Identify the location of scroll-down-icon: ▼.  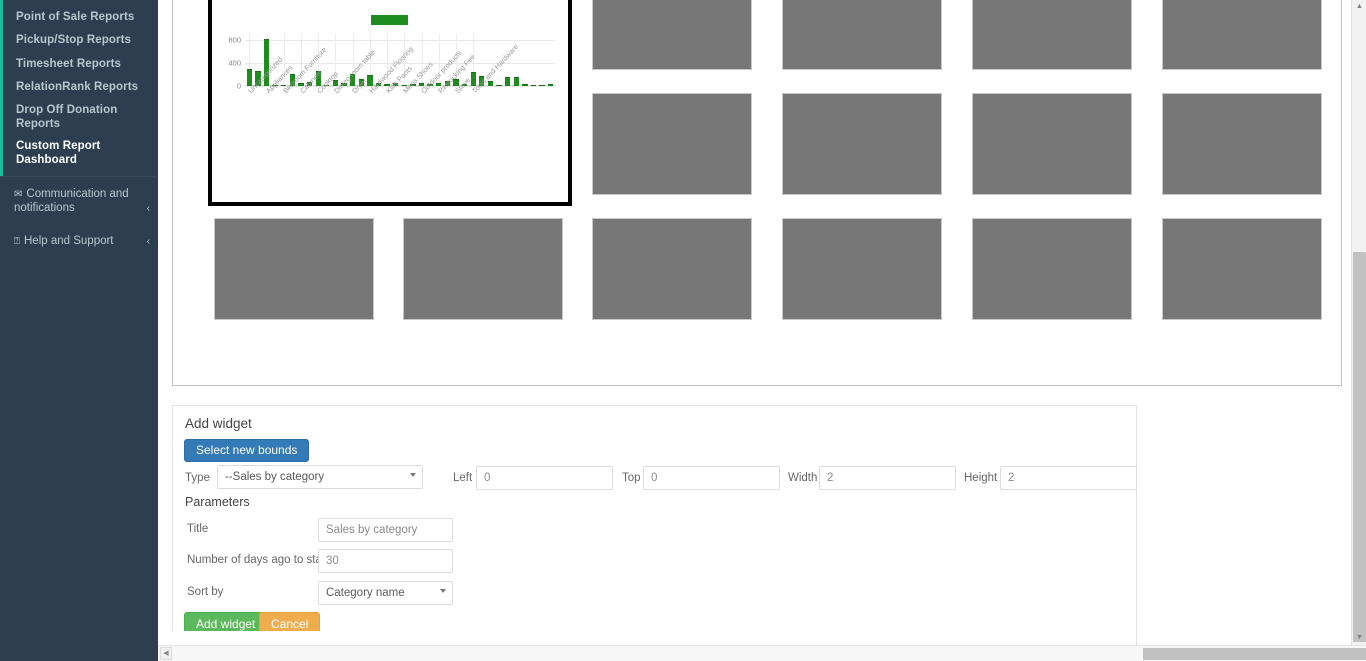
(1359, 638).